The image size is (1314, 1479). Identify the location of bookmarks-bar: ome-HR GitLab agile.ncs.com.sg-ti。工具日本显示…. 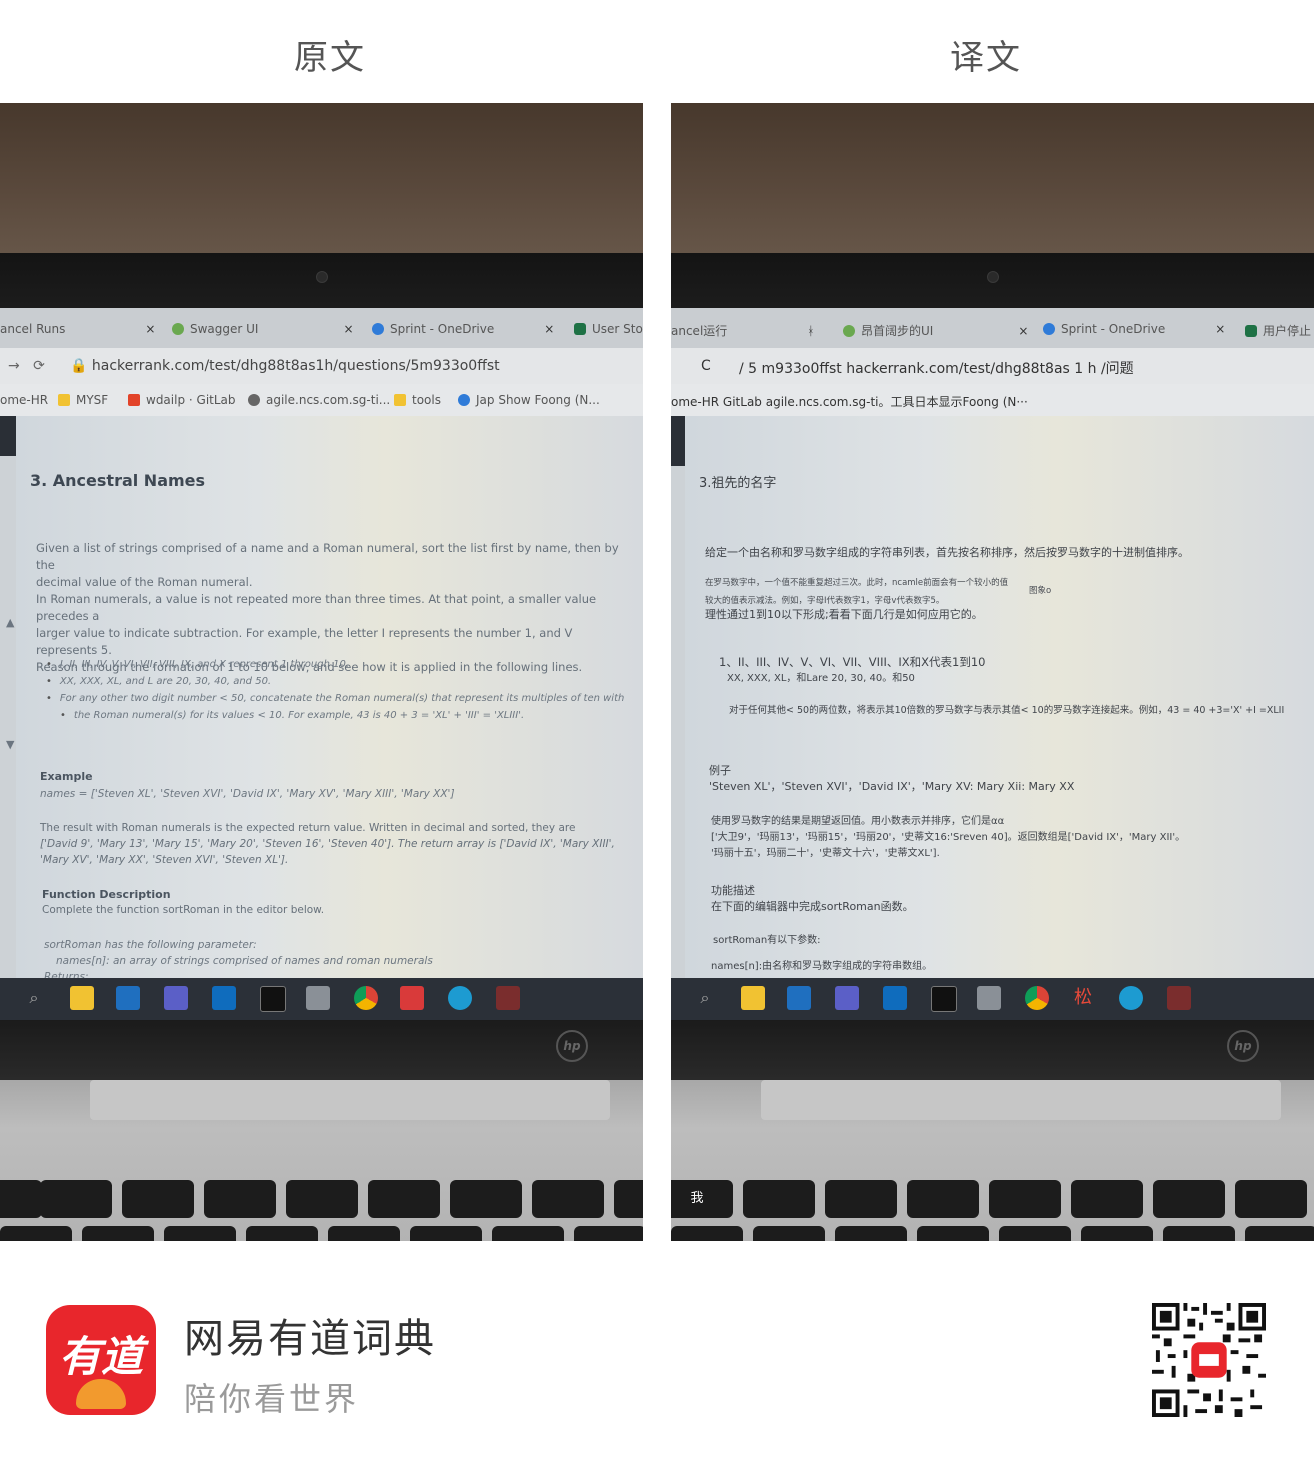
(992, 400).